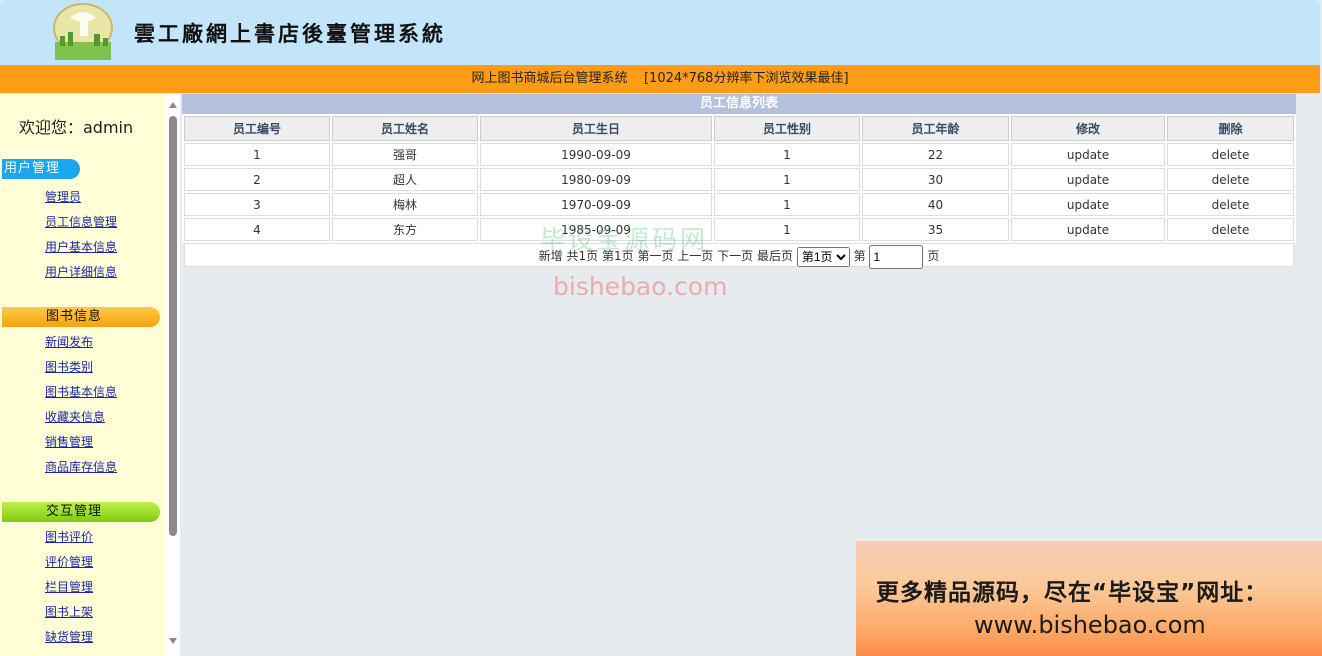  I want to click on site-title: 雲工廠網上書店後臺管理系統, so click(290, 33).